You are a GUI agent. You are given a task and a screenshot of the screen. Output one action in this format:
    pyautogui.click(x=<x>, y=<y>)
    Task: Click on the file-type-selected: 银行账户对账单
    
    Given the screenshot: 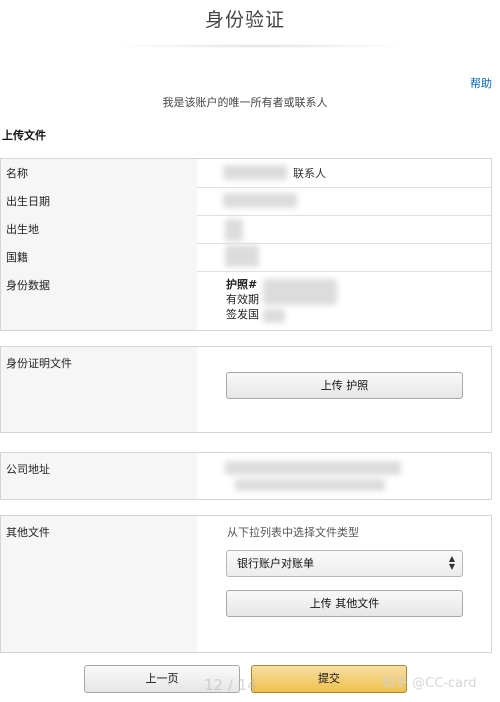 What is the action you would take?
    pyautogui.click(x=275, y=563)
    